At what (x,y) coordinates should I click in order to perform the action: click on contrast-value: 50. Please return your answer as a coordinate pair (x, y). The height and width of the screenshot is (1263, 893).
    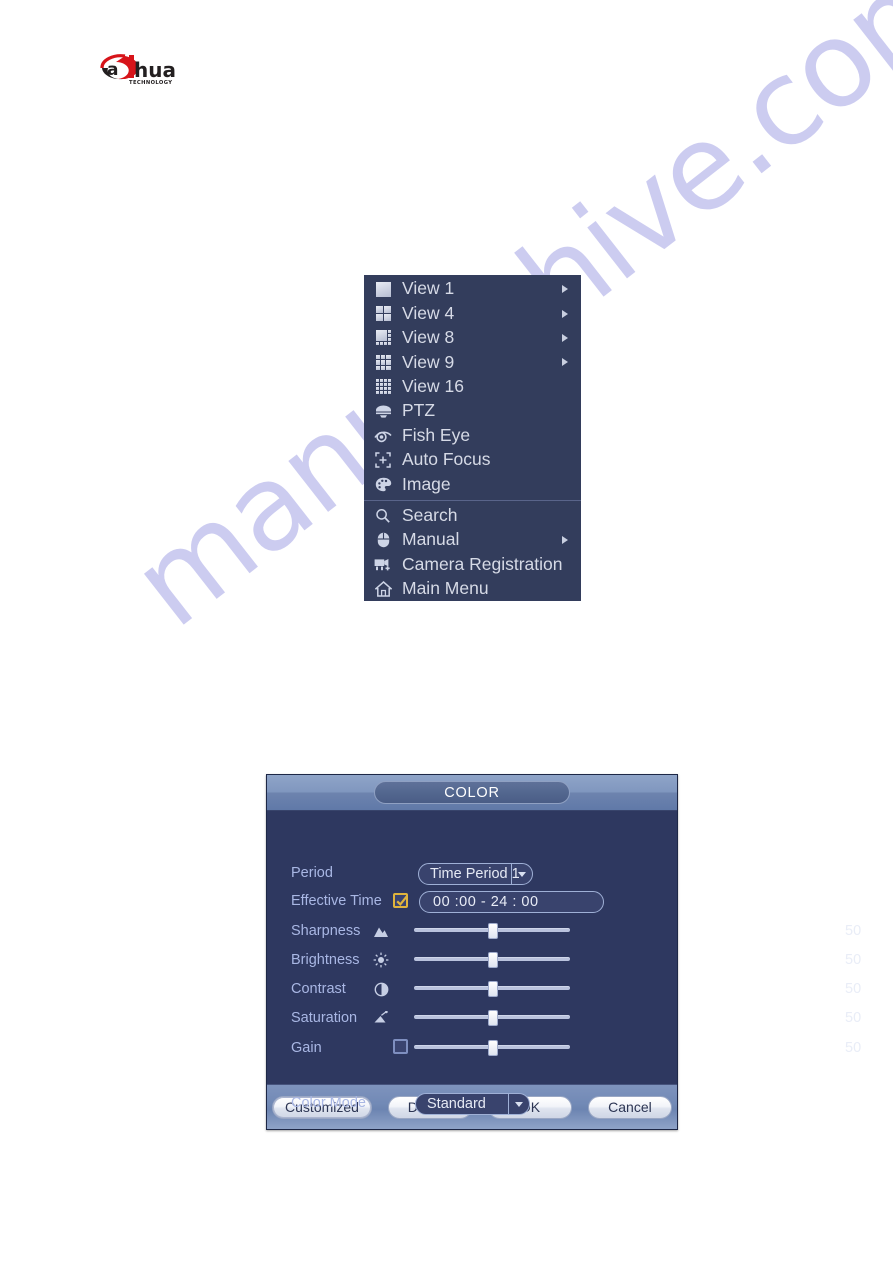
    Looking at the image, I should click on (853, 989).